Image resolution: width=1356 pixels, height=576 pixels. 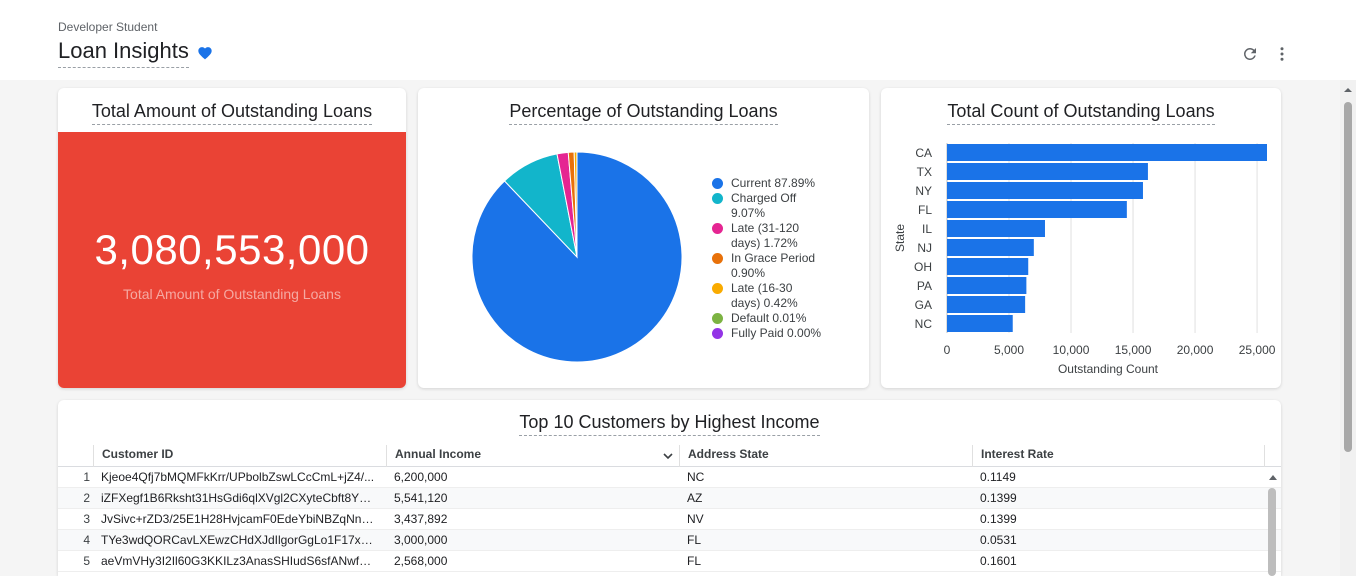 I want to click on y-tick-label: CA, so click(x=923, y=153).